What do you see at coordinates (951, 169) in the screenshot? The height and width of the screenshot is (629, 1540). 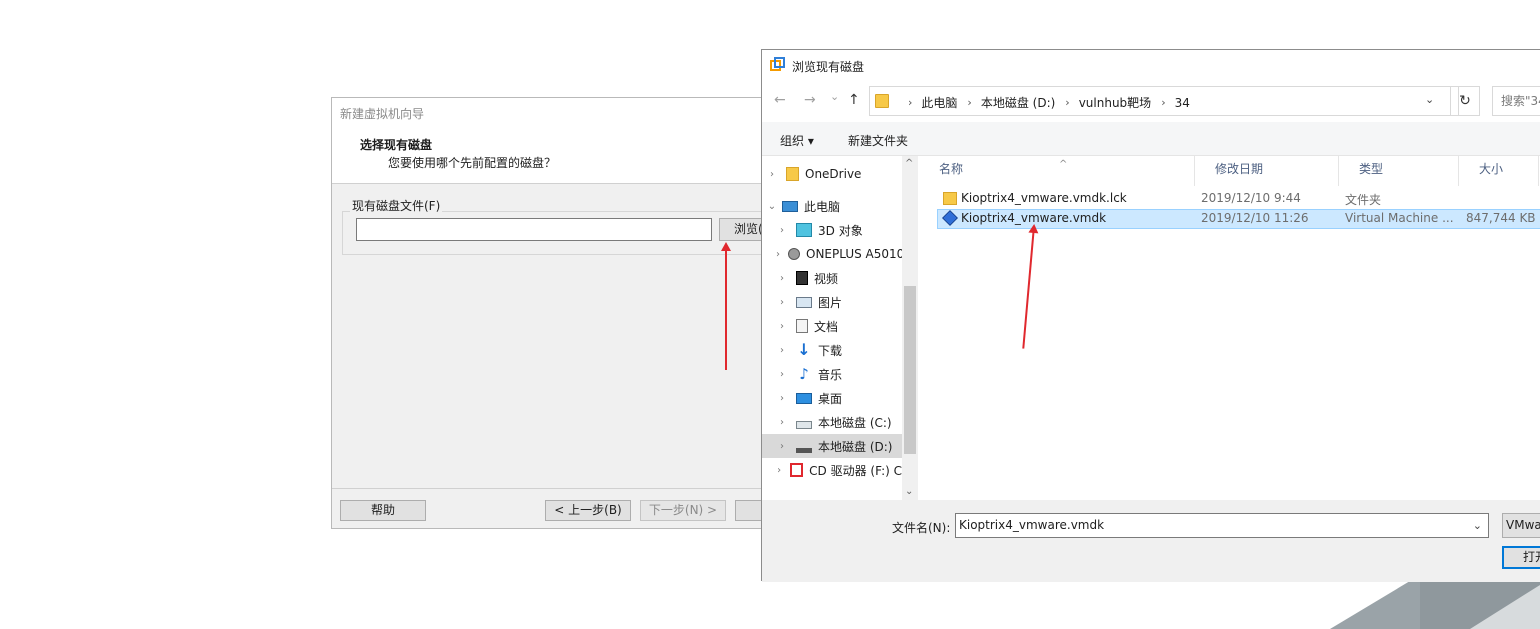 I see `column-label: 名称` at bounding box center [951, 169].